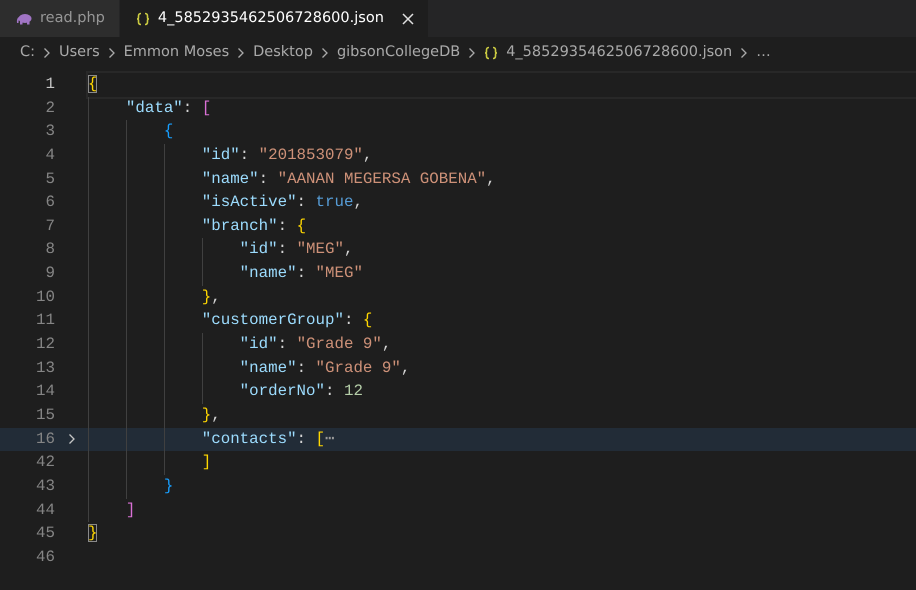  What do you see at coordinates (45, 557) in the screenshot?
I see `line-number: 46` at bounding box center [45, 557].